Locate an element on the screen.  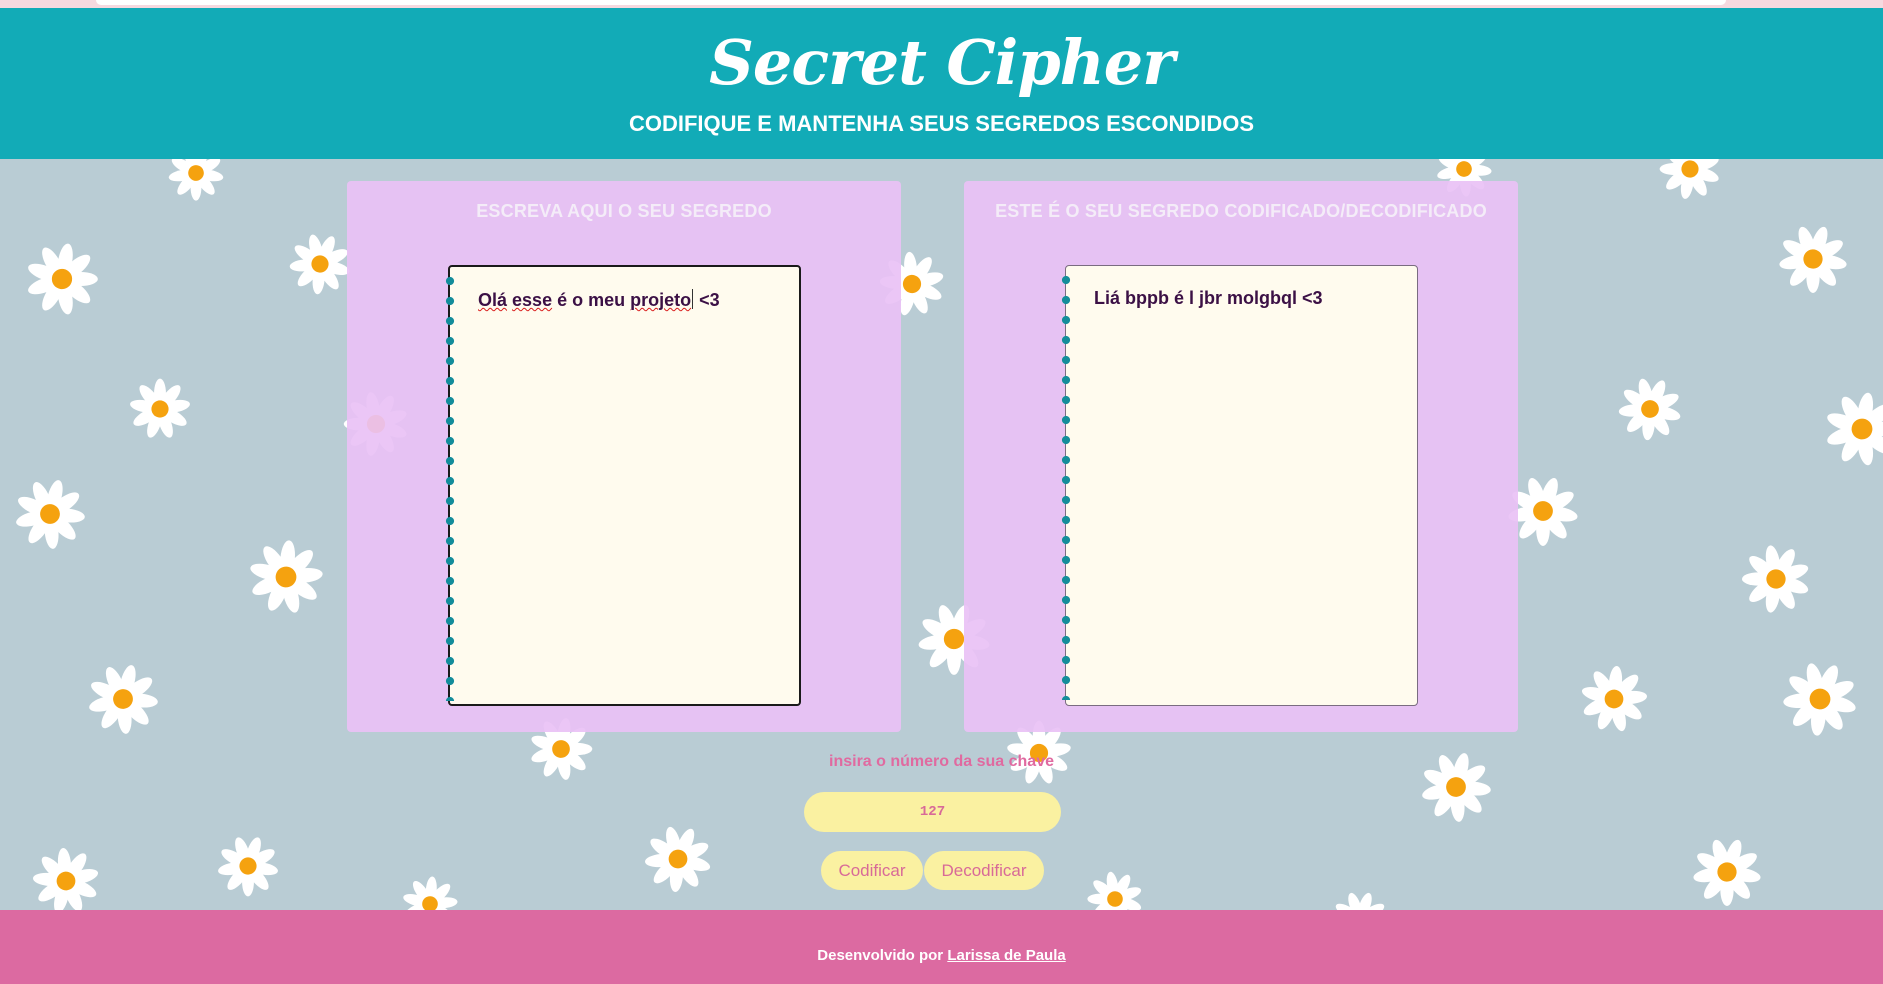
footer-credit: Desenvolvido por Larissa de Paula is located at coordinates (941, 955).